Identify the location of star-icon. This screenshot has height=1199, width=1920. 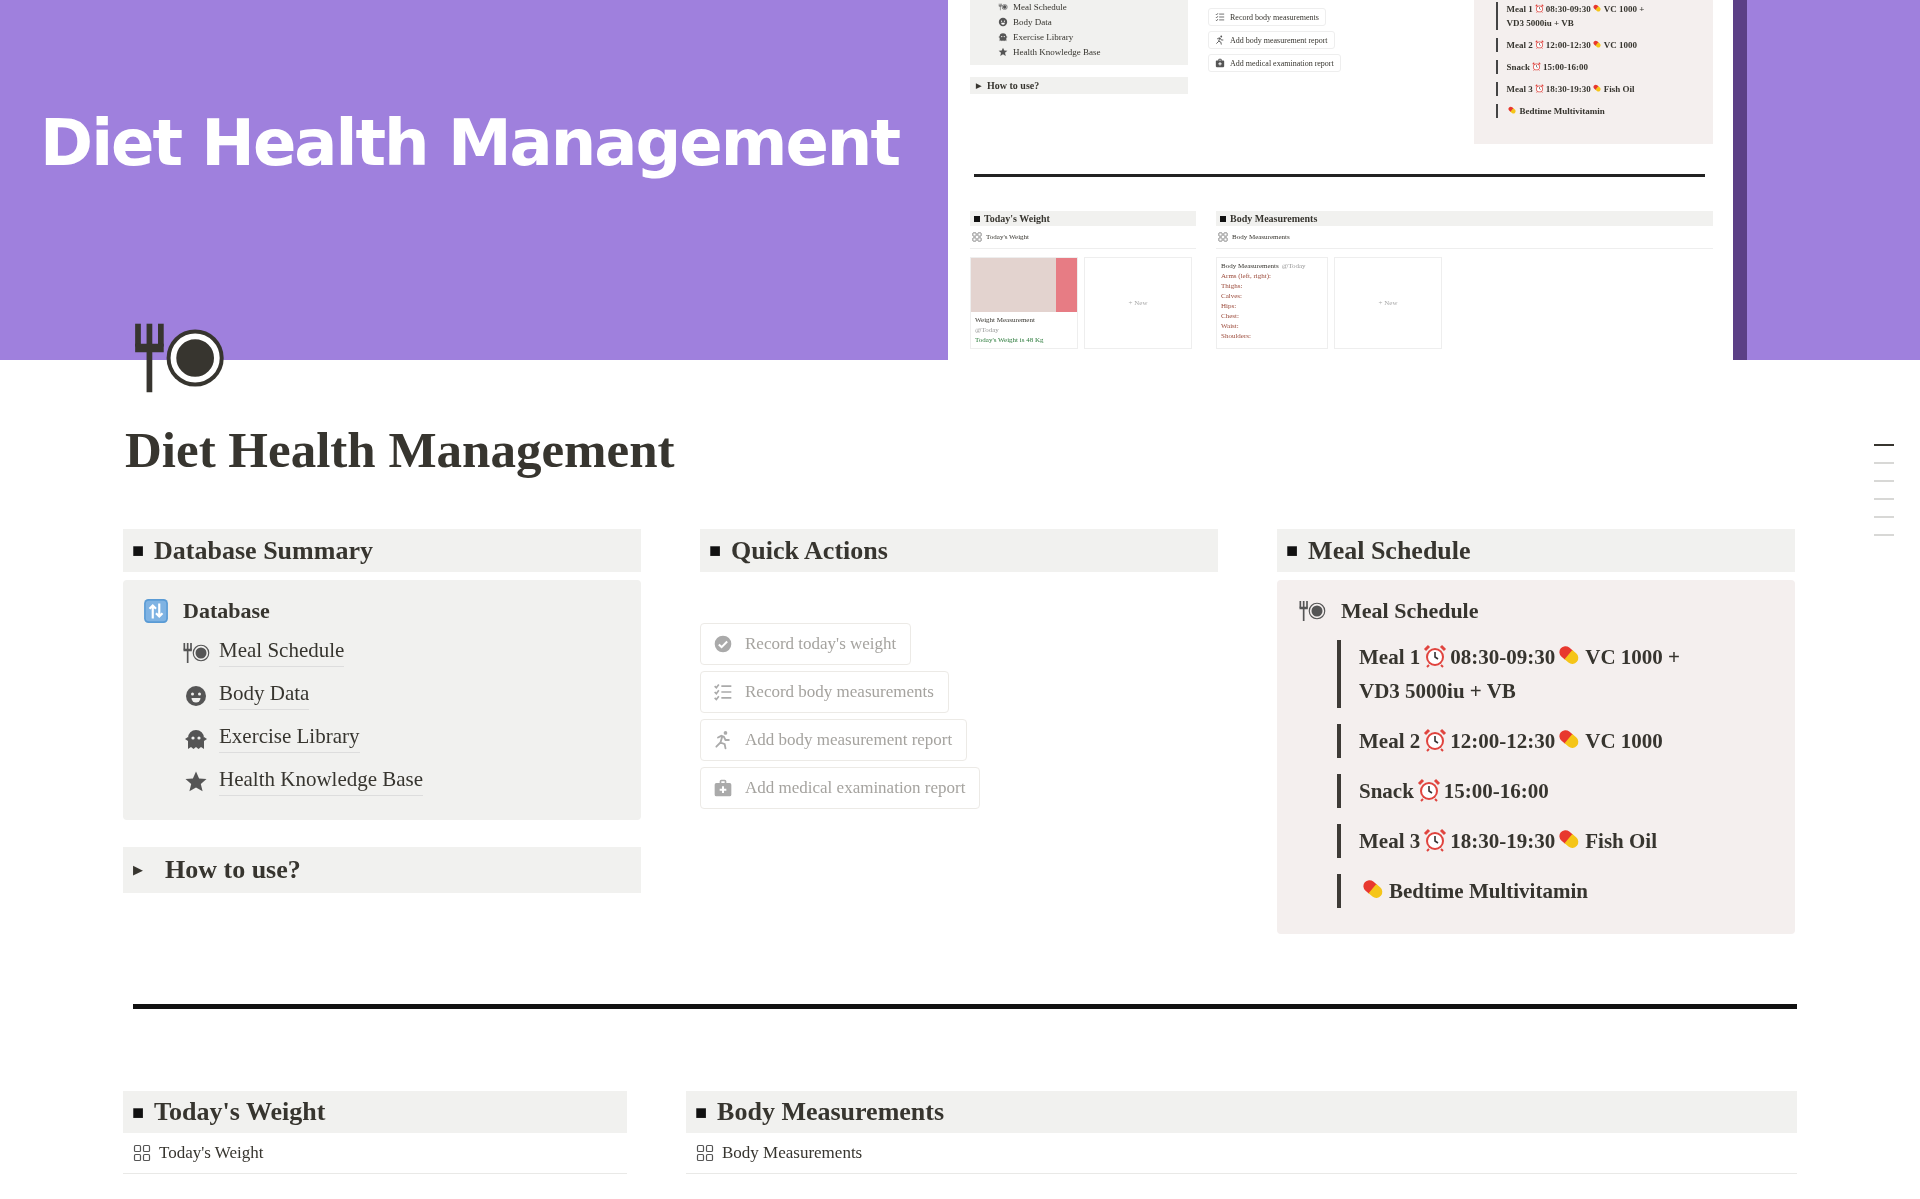
(1003, 52).